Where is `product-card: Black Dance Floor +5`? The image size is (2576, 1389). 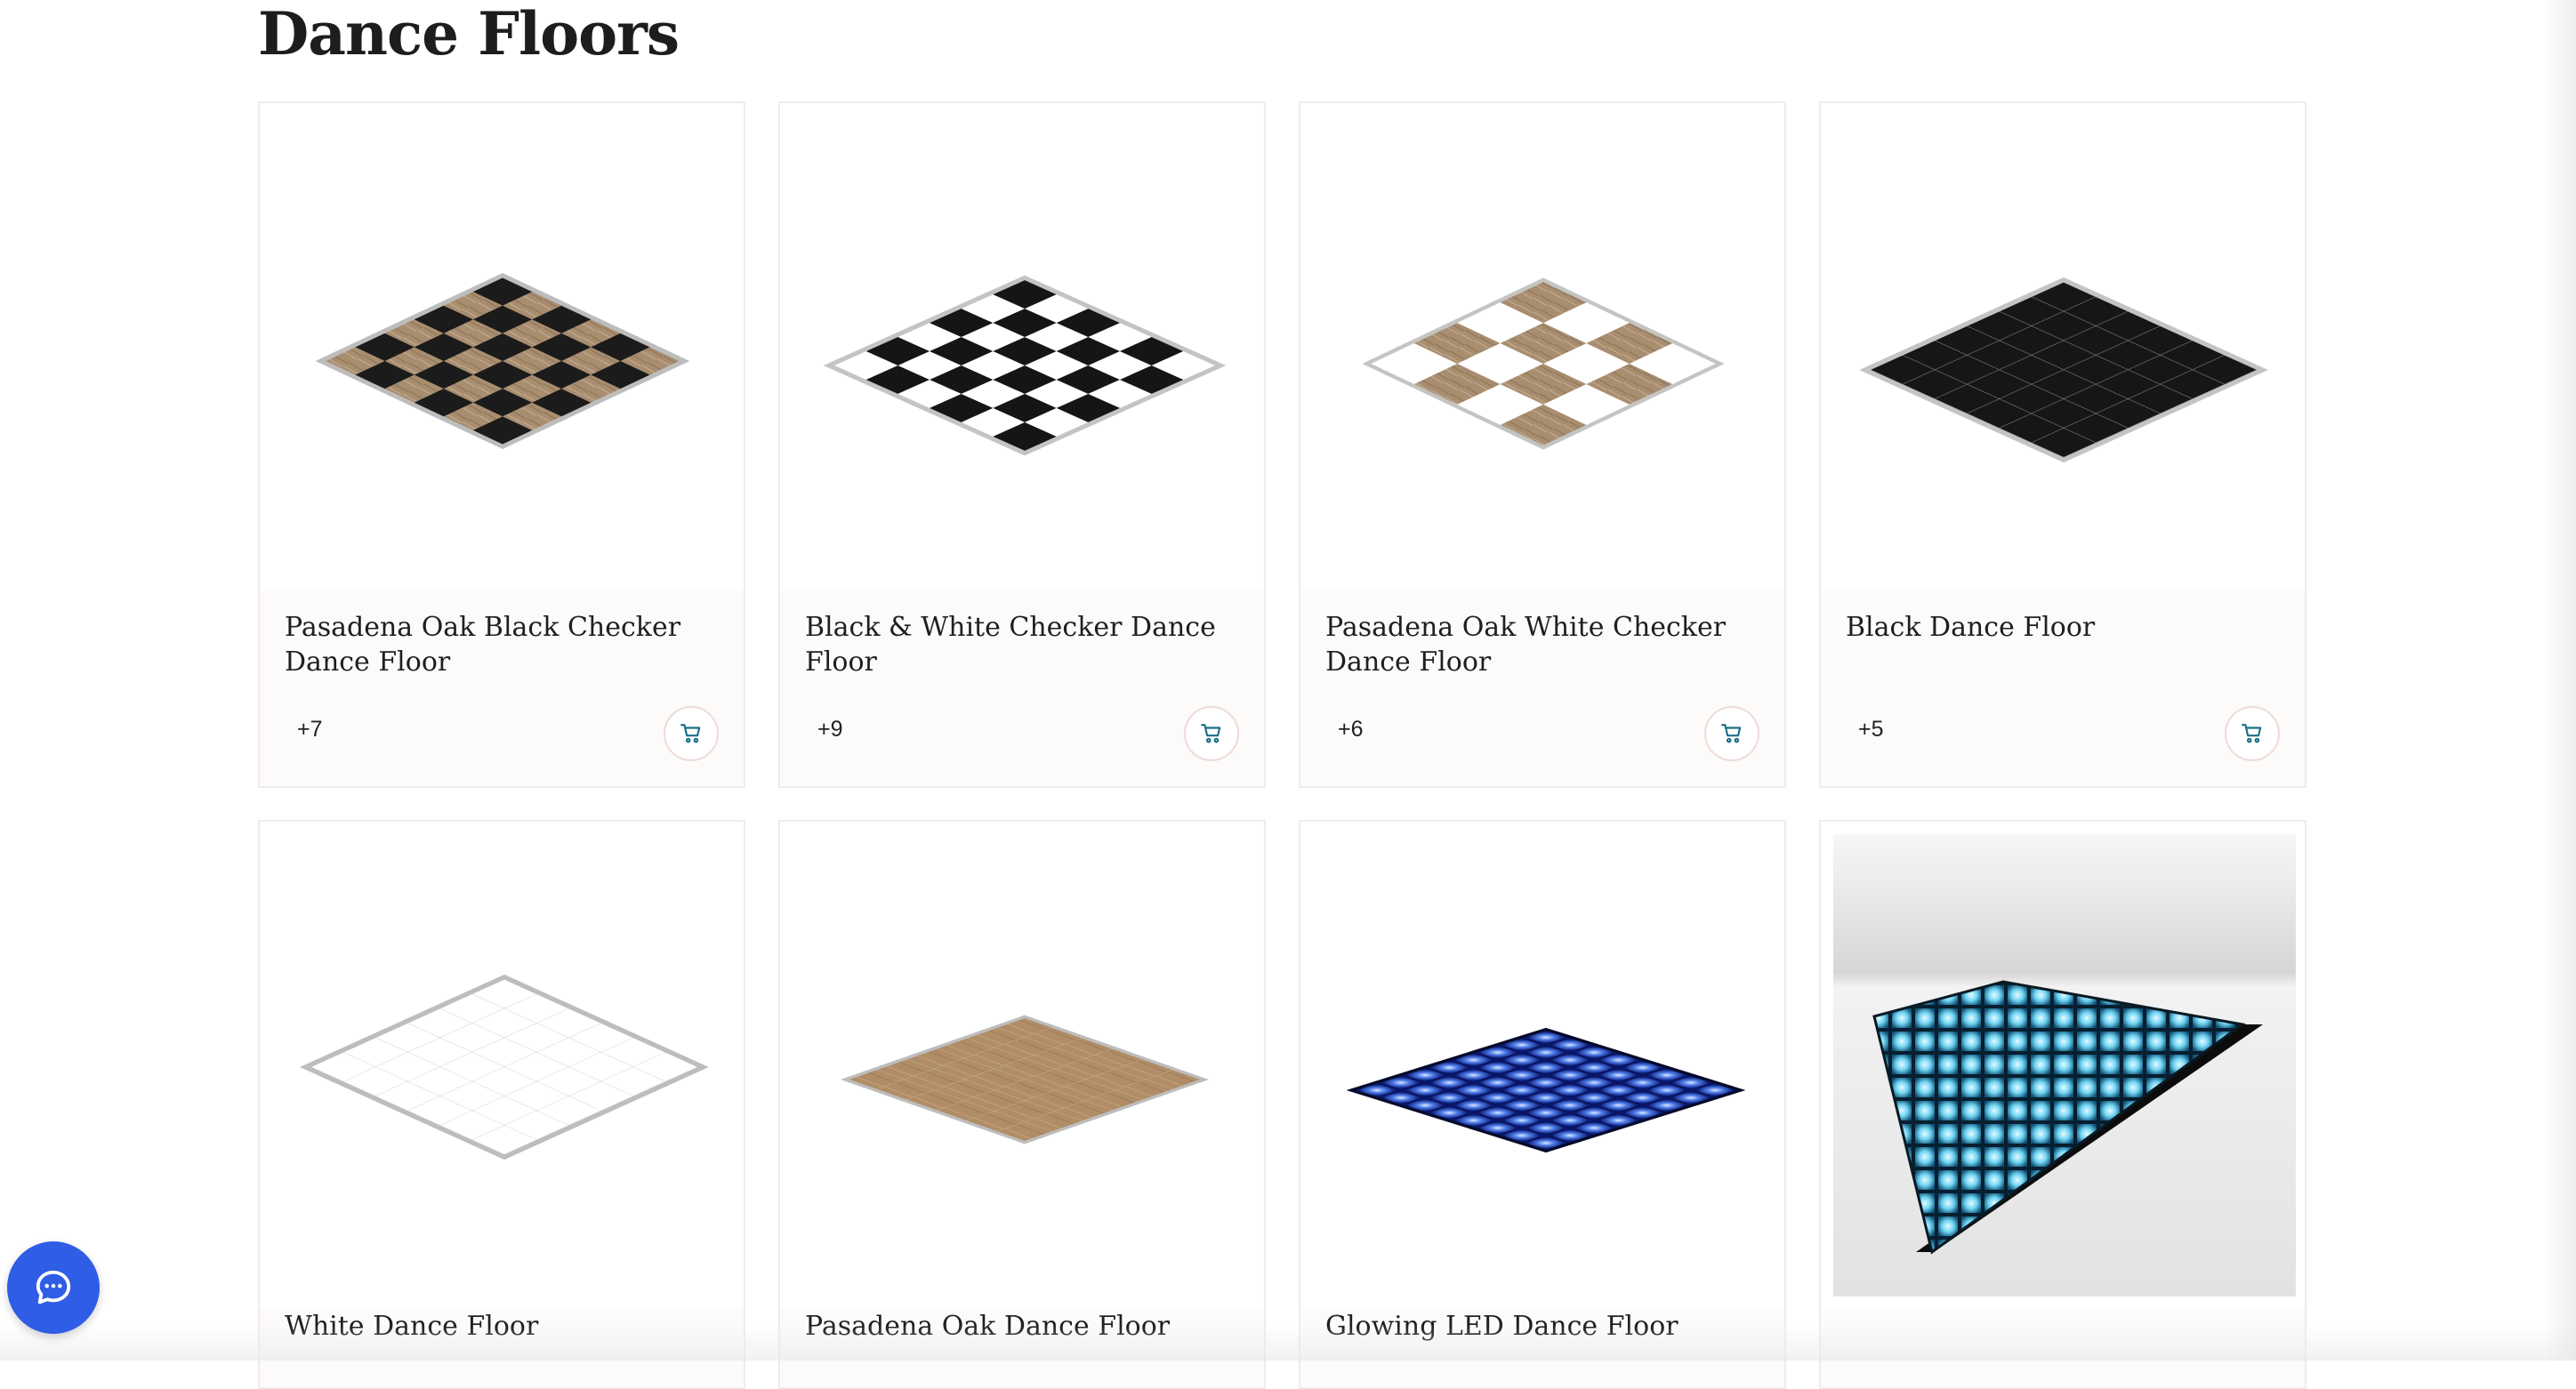 product-card: Black Dance Floor +5 is located at coordinates (2062, 445).